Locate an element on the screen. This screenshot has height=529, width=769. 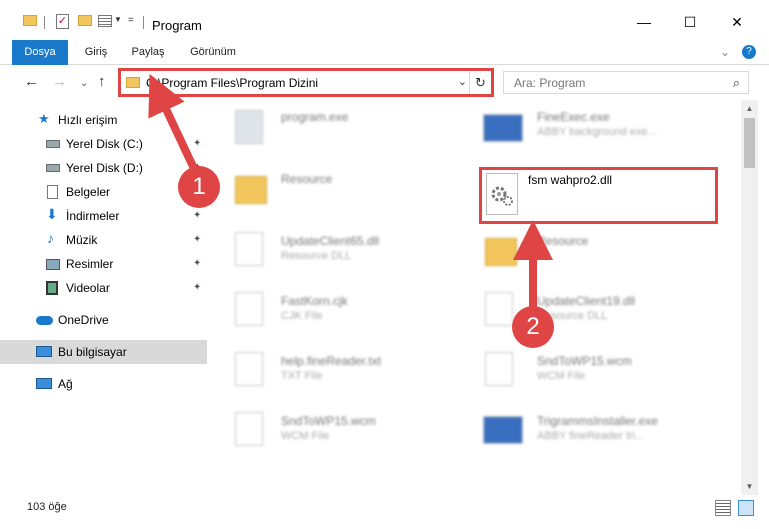
file-name: fsm wahpro2.dll is located at coordinates (570, 180).